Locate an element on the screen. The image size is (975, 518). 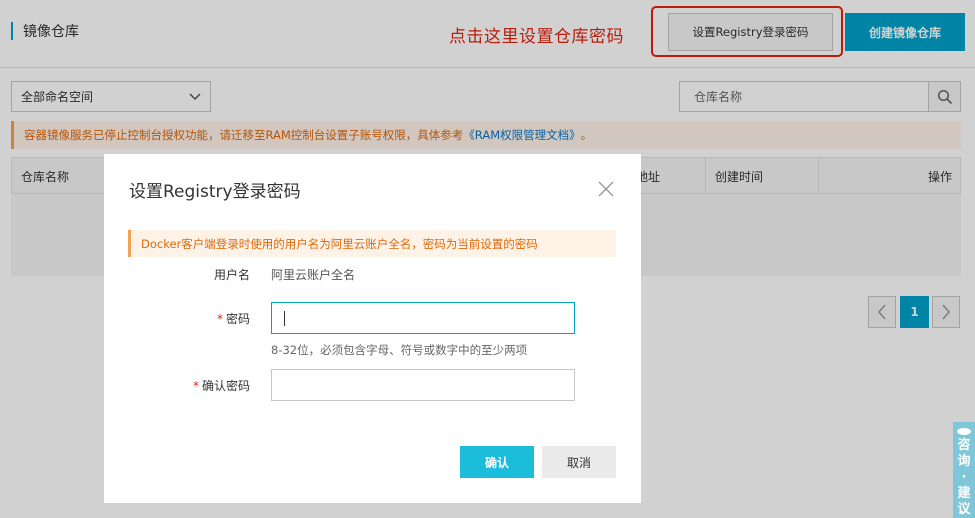
widget-char: · is located at coordinates (964, 477).